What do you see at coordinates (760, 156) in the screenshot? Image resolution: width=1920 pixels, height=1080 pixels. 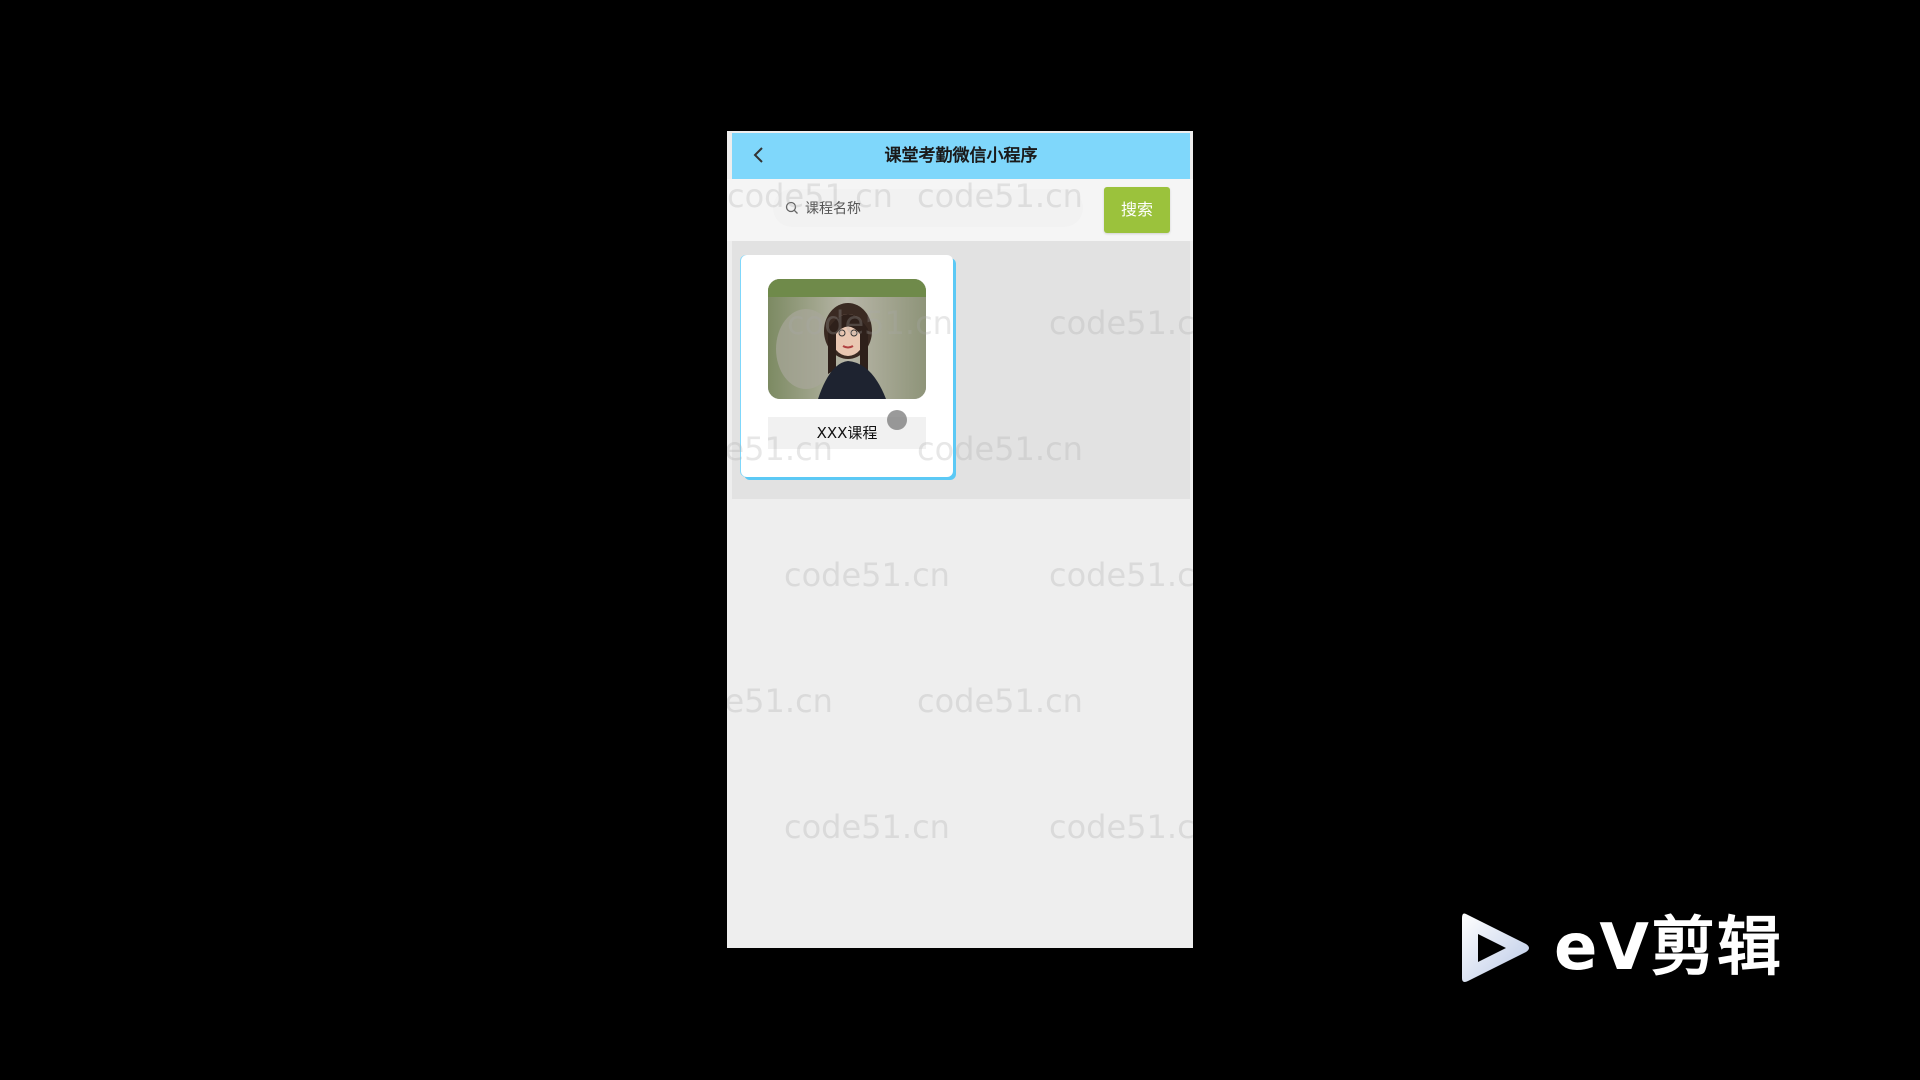 I see `back-arrow-icon` at bounding box center [760, 156].